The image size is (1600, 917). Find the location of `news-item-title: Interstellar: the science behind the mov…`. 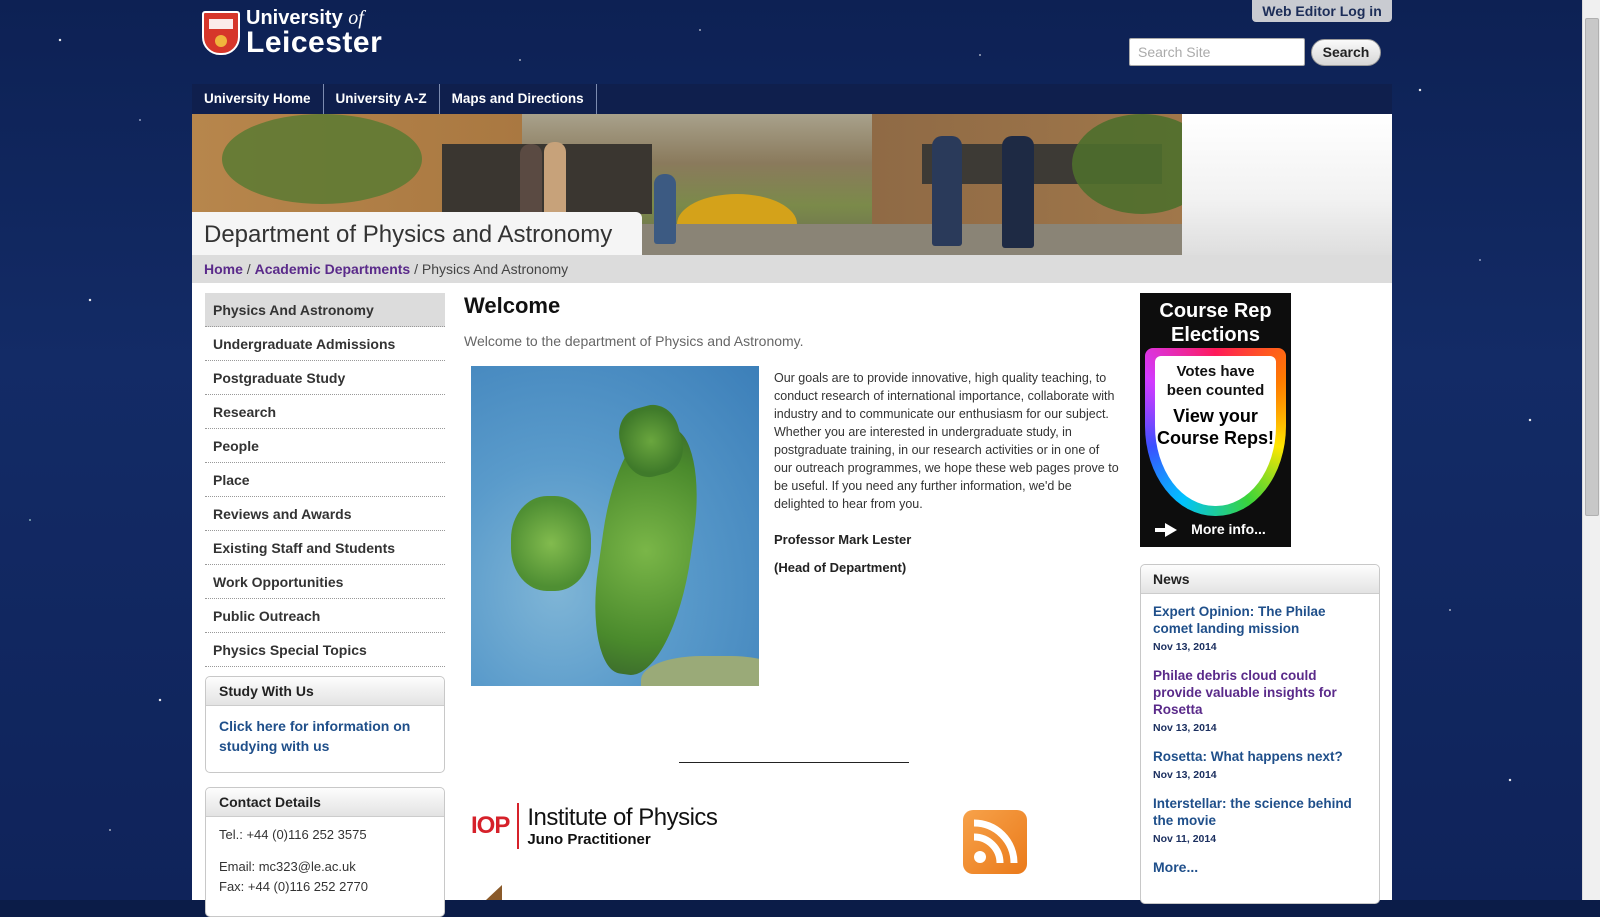

news-item-title: Interstellar: the science behind the mov… is located at coordinates (1260, 812).